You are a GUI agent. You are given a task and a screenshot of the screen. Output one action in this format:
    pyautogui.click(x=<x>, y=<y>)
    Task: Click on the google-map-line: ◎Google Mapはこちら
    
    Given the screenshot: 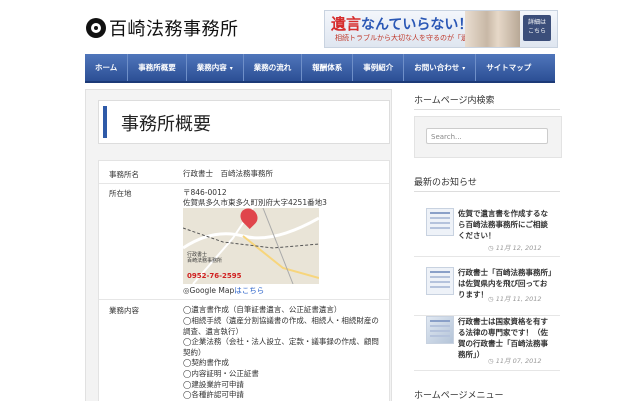 What is the action you would take?
    pyautogui.click(x=223, y=290)
    